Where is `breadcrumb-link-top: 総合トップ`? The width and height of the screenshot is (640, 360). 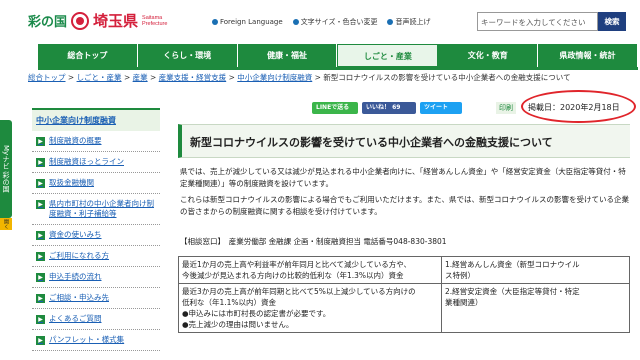 breadcrumb-link-top: 総合トップ is located at coordinates (47, 77).